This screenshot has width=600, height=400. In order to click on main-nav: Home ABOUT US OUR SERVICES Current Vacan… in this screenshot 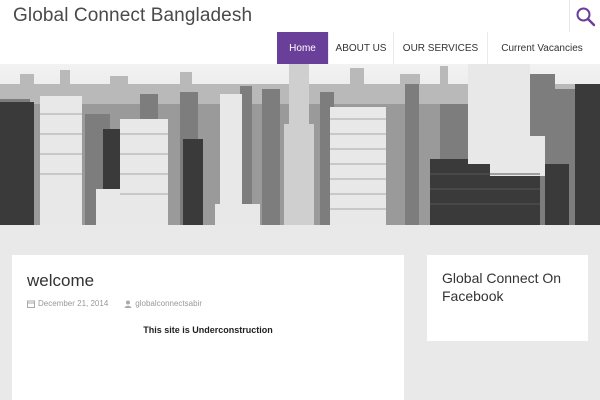, I will do `click(436, 48)`.